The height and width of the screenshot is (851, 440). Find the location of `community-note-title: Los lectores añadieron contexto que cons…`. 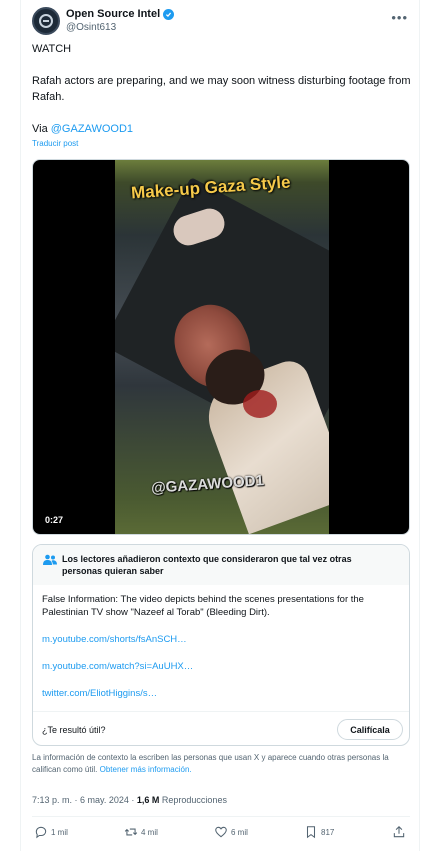

community-note-title: Los lectores añadieron contexto que cons… is located at coordinates (207, 565).